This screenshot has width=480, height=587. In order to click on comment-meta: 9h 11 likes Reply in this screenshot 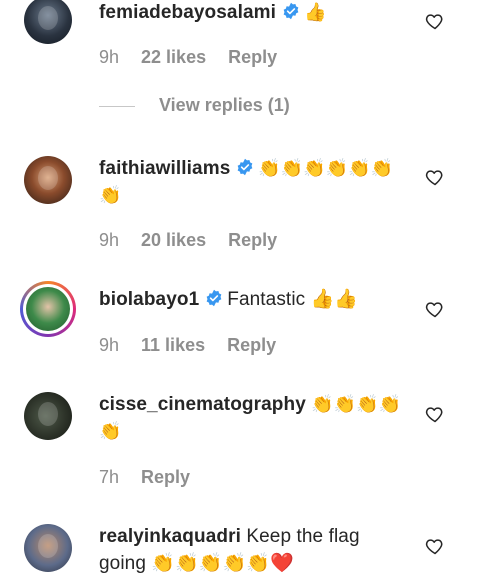, I will do `click(198, 345)`.